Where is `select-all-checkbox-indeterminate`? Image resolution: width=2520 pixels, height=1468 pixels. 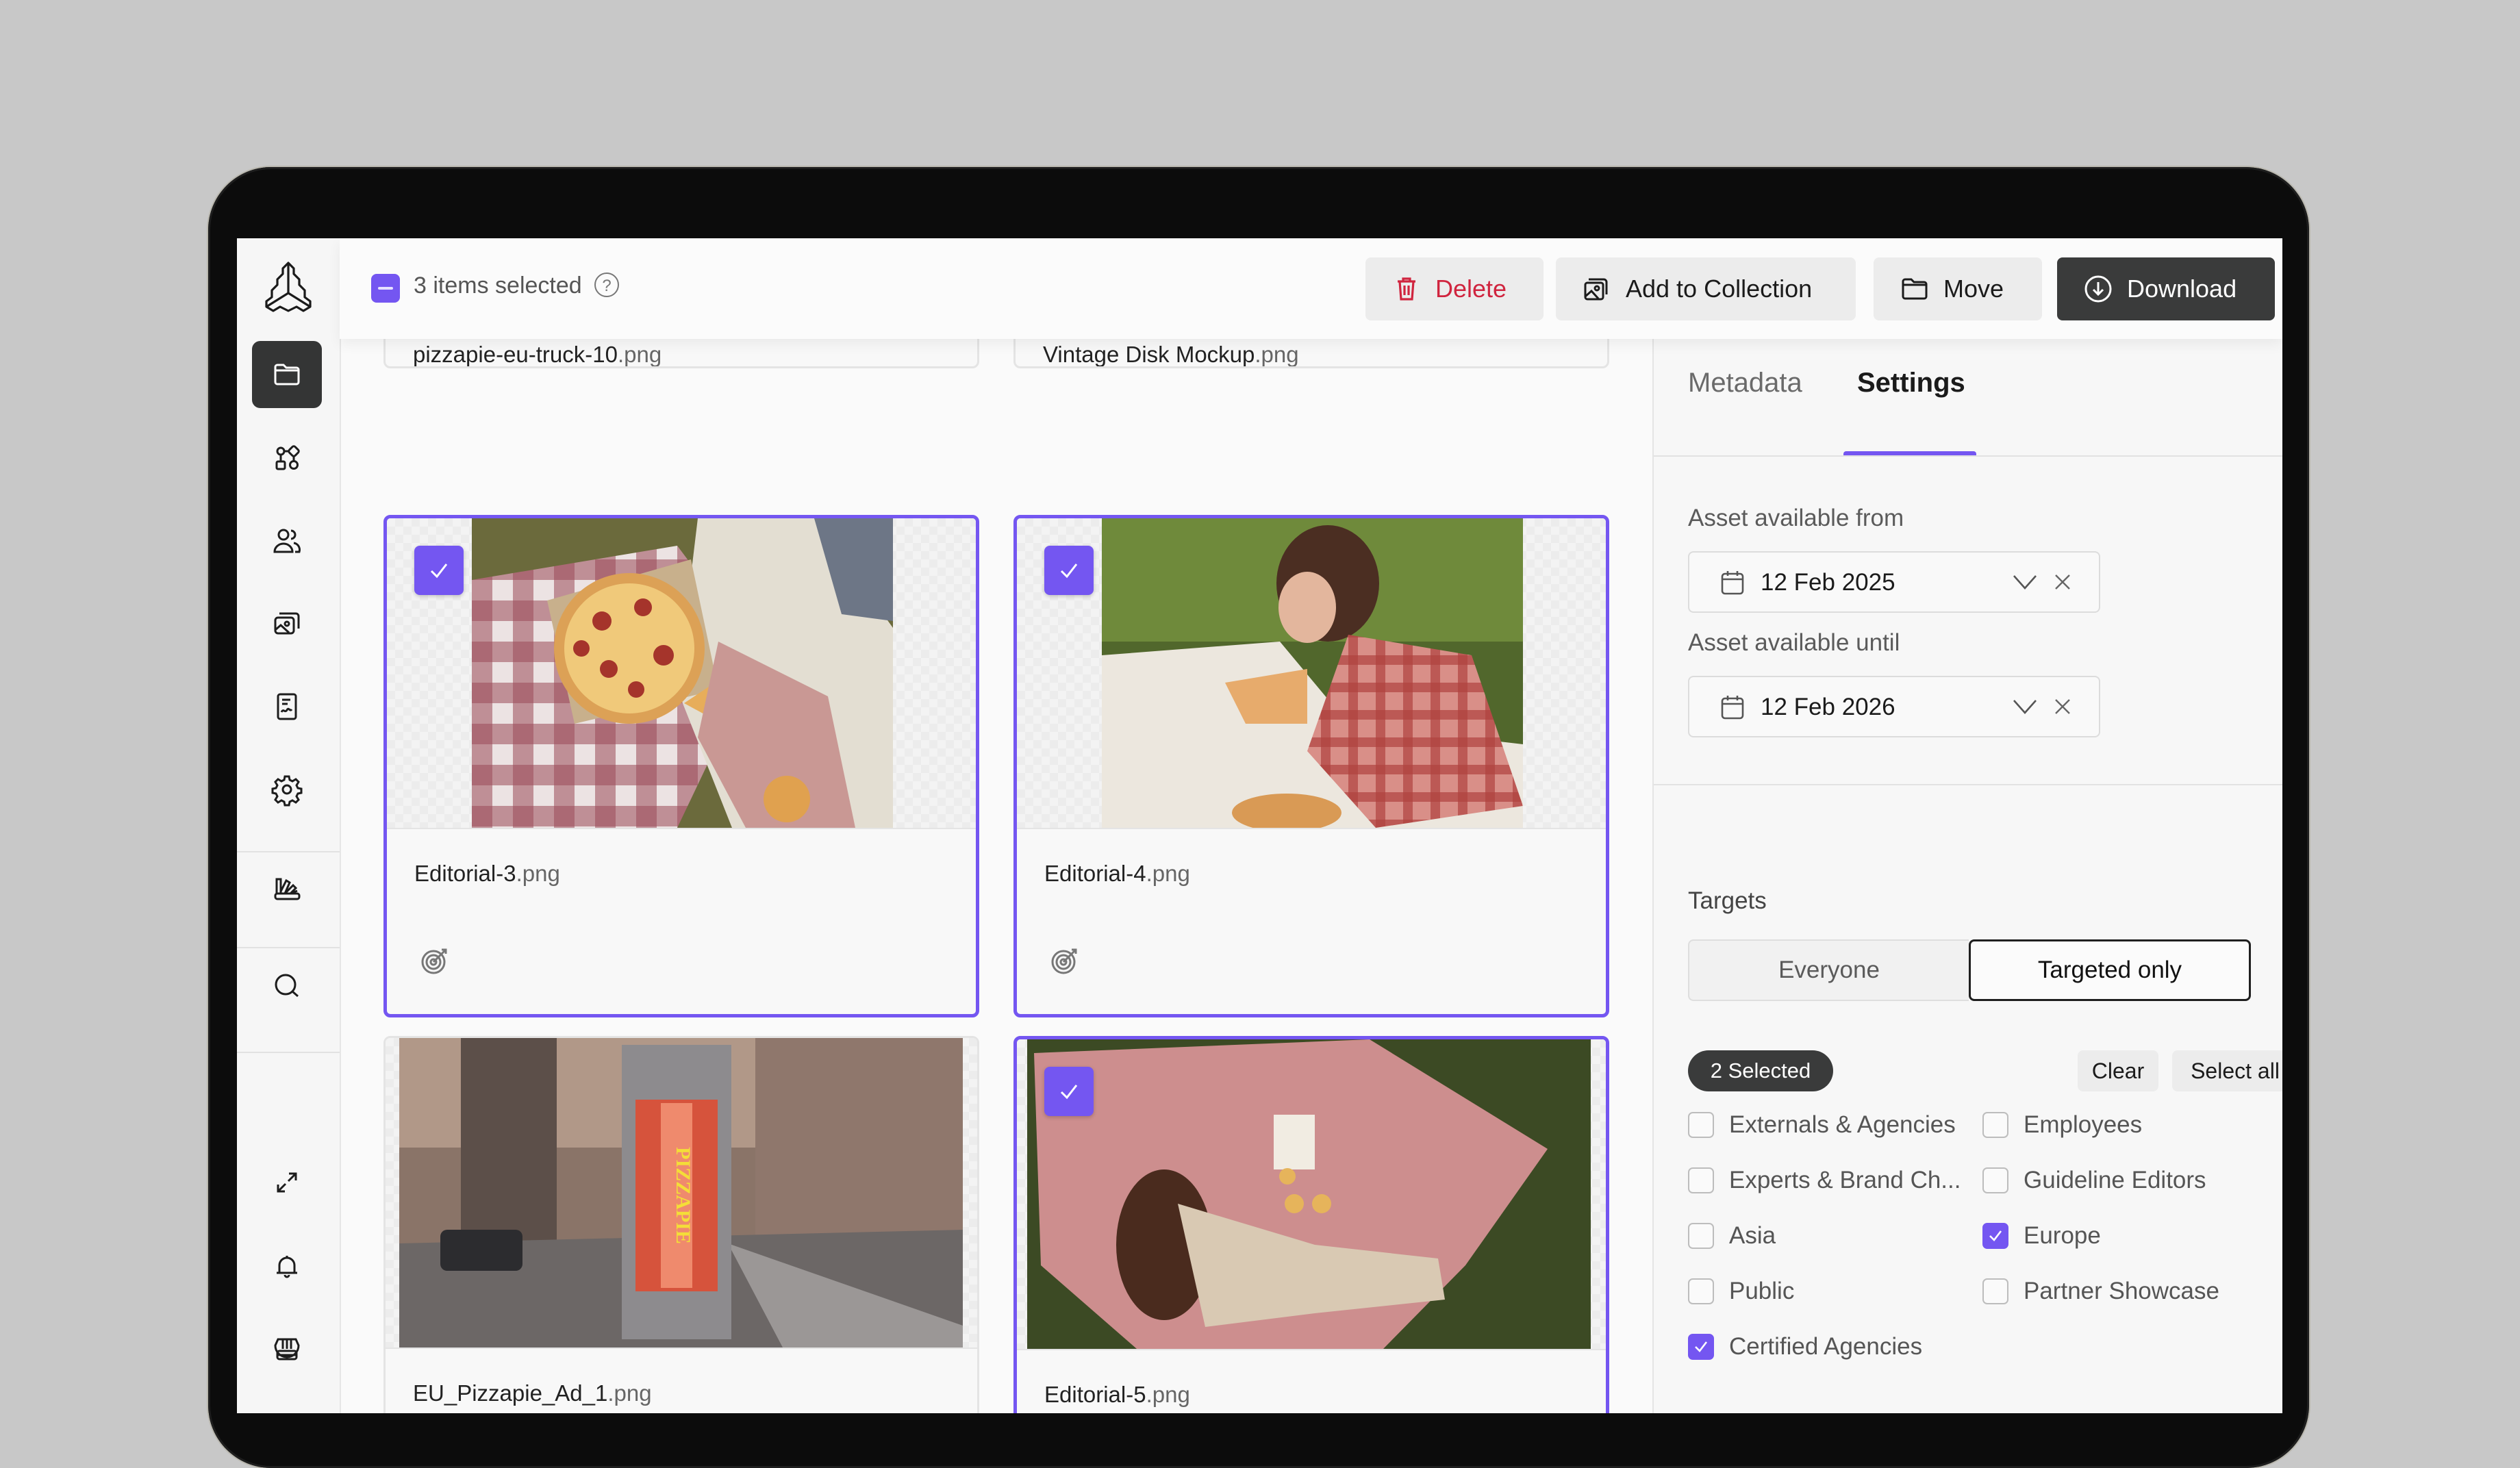 select-all-checkbox-indeterminate is located at coordinates (386, 288).